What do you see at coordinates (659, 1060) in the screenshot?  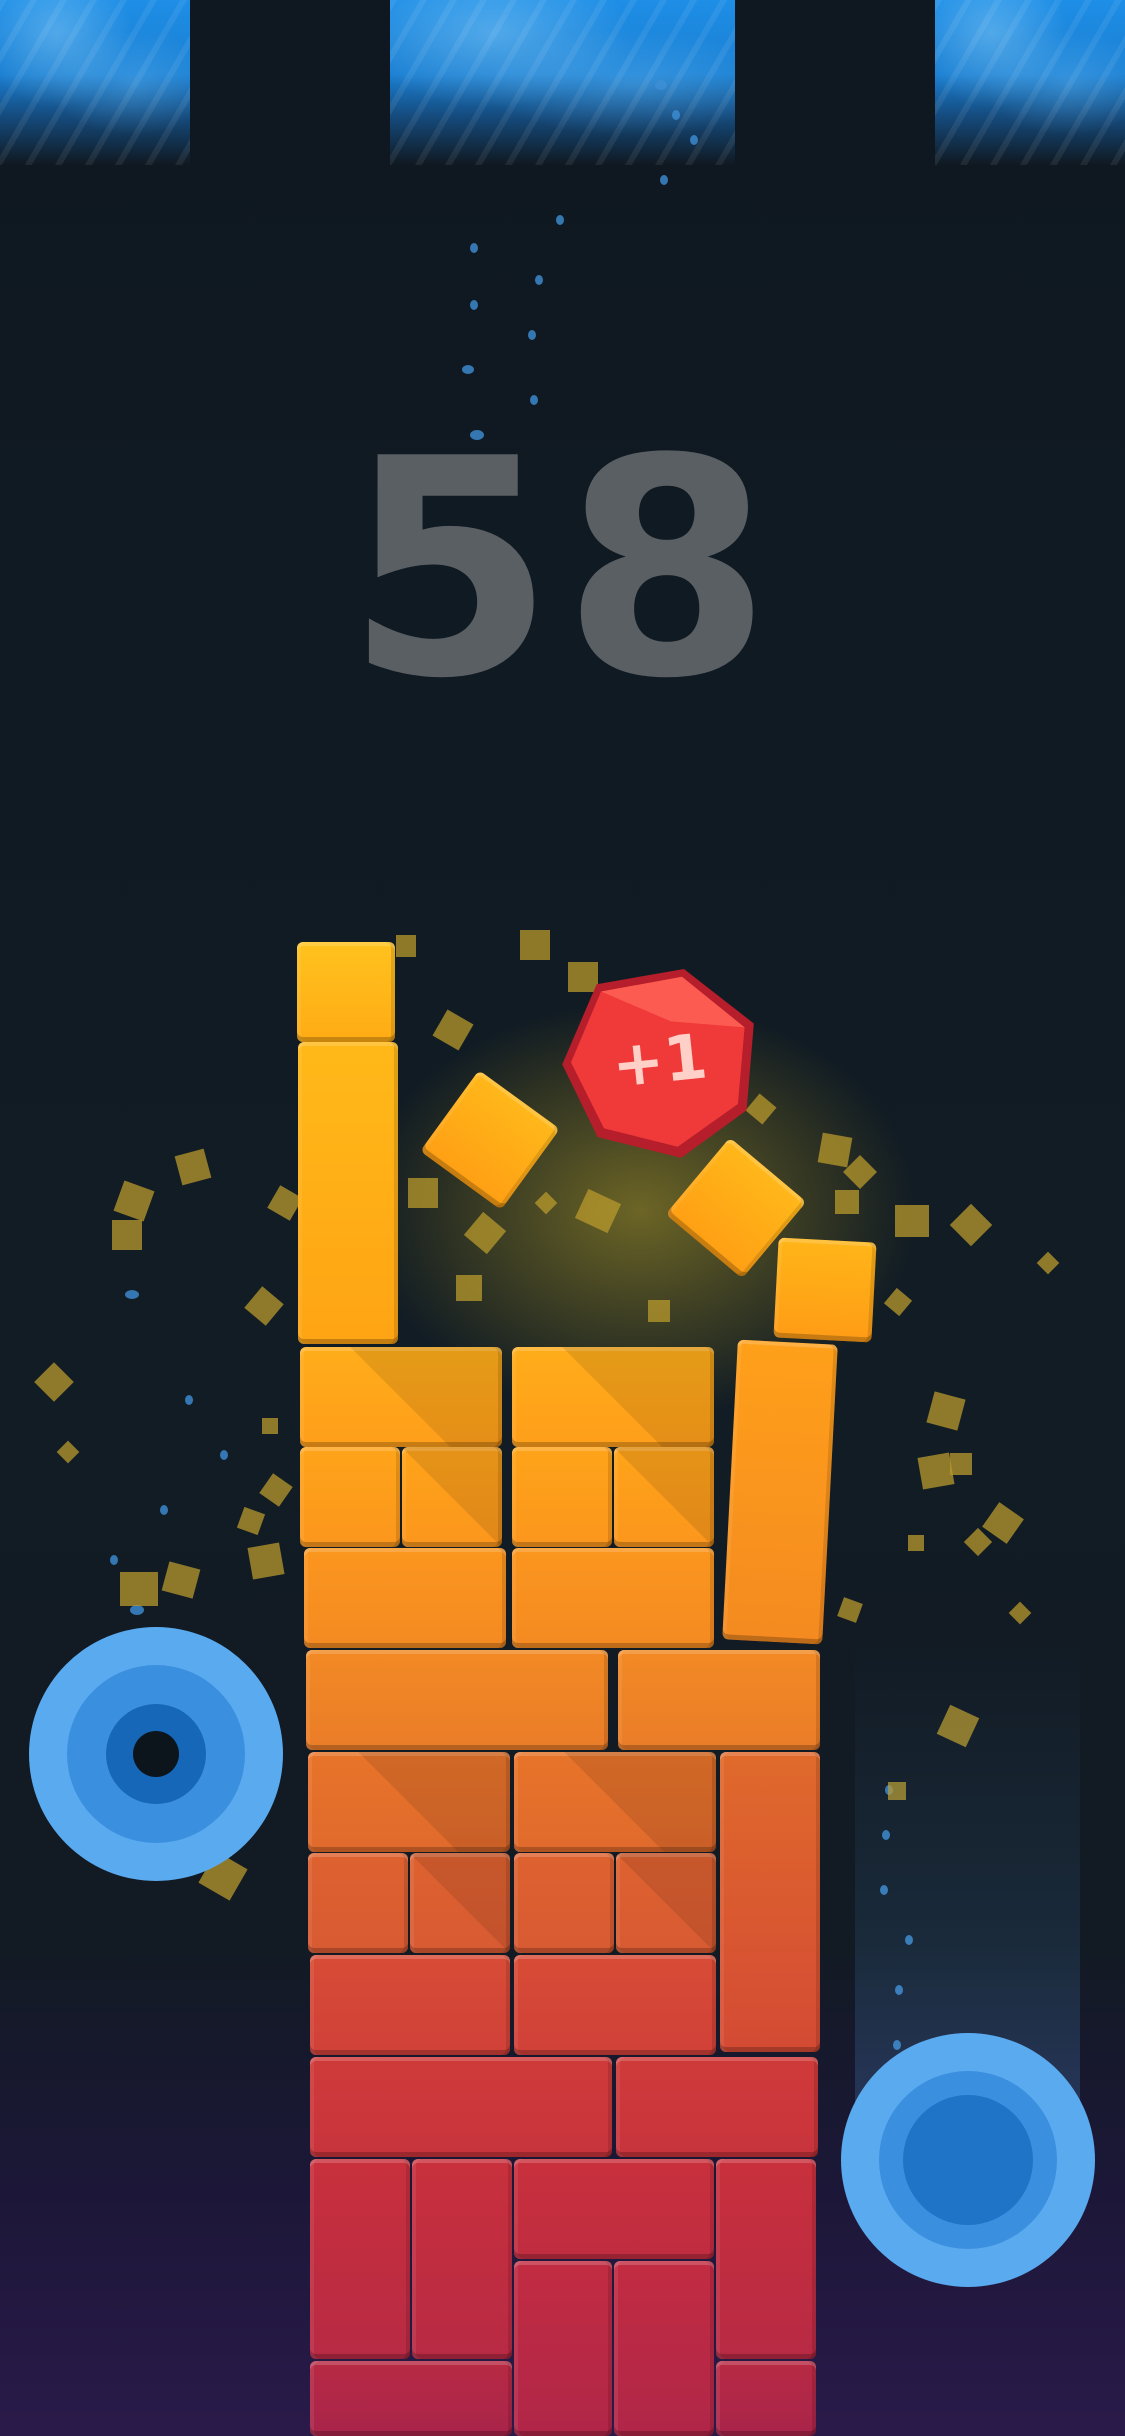 I see `bonus-label: +1` at bounding box center [659, 1060].